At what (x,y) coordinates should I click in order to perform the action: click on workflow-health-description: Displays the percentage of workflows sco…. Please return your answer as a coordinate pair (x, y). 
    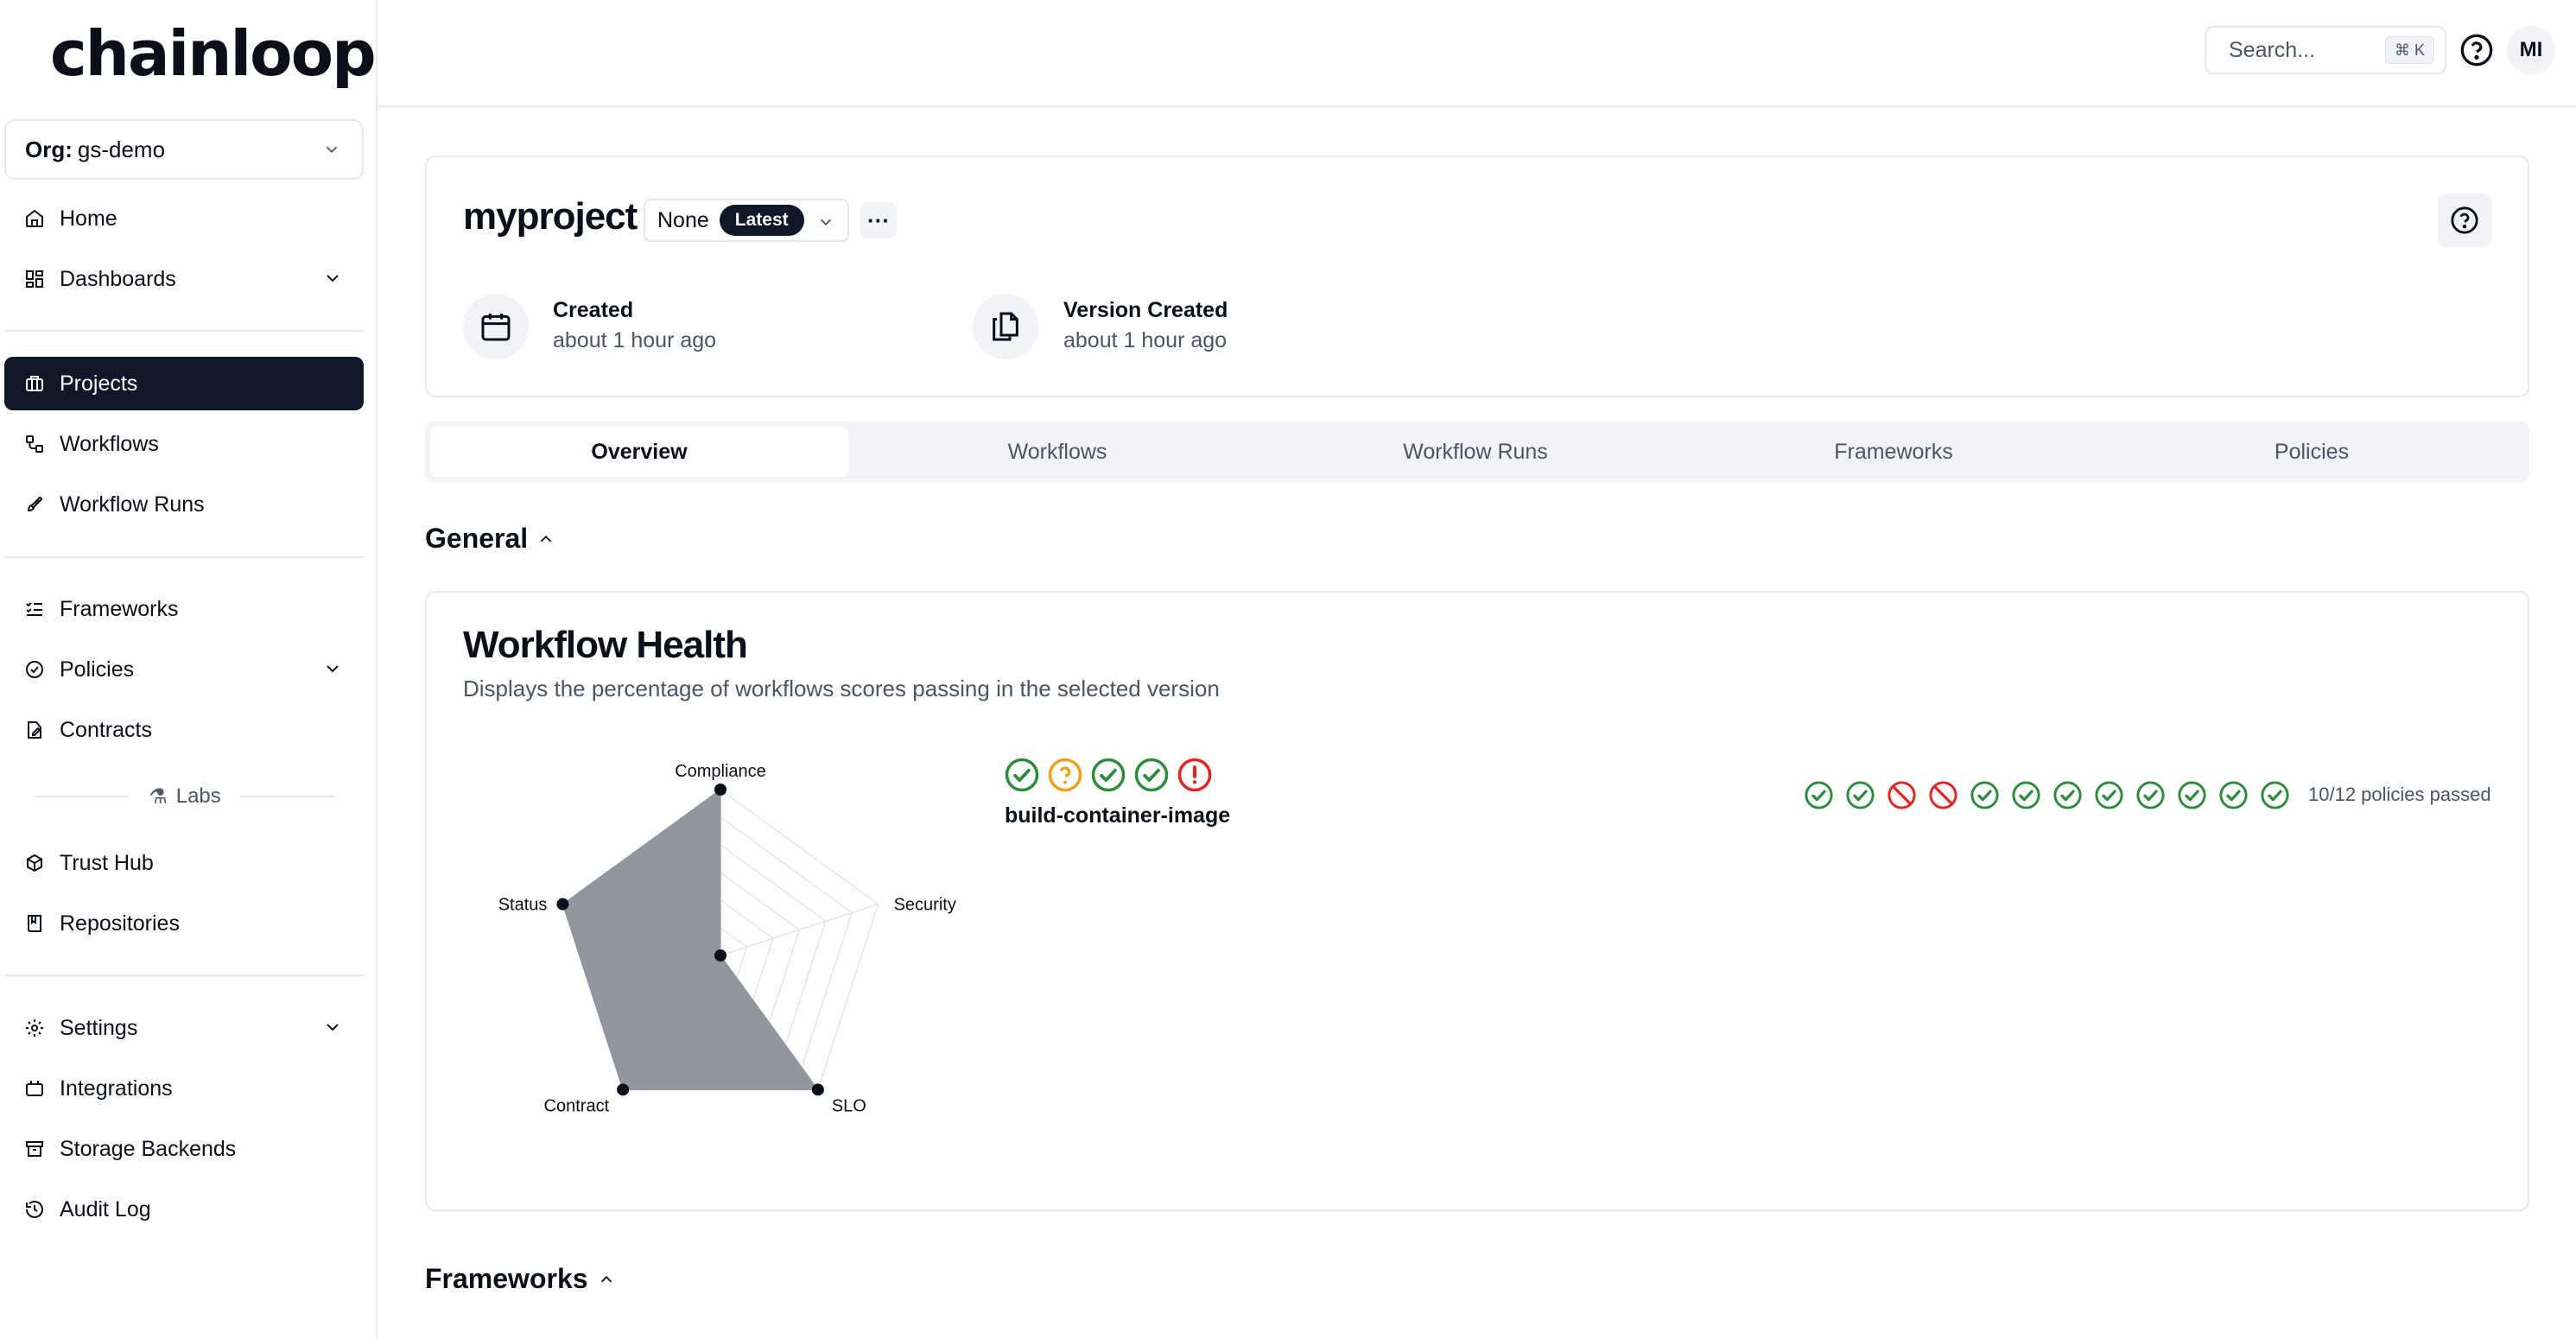
    Looking at the image, I should click on (841, 688).